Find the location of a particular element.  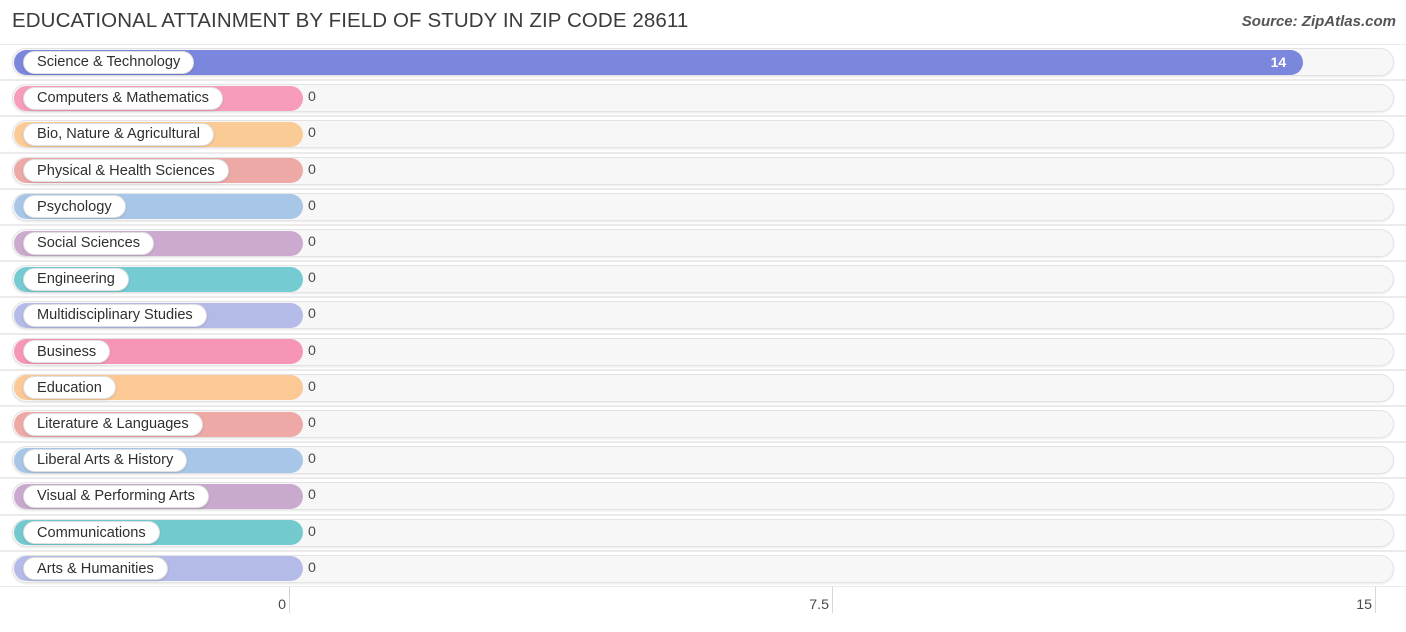

category-label-pill: Social Sciences is located at coordinates (89, 243).